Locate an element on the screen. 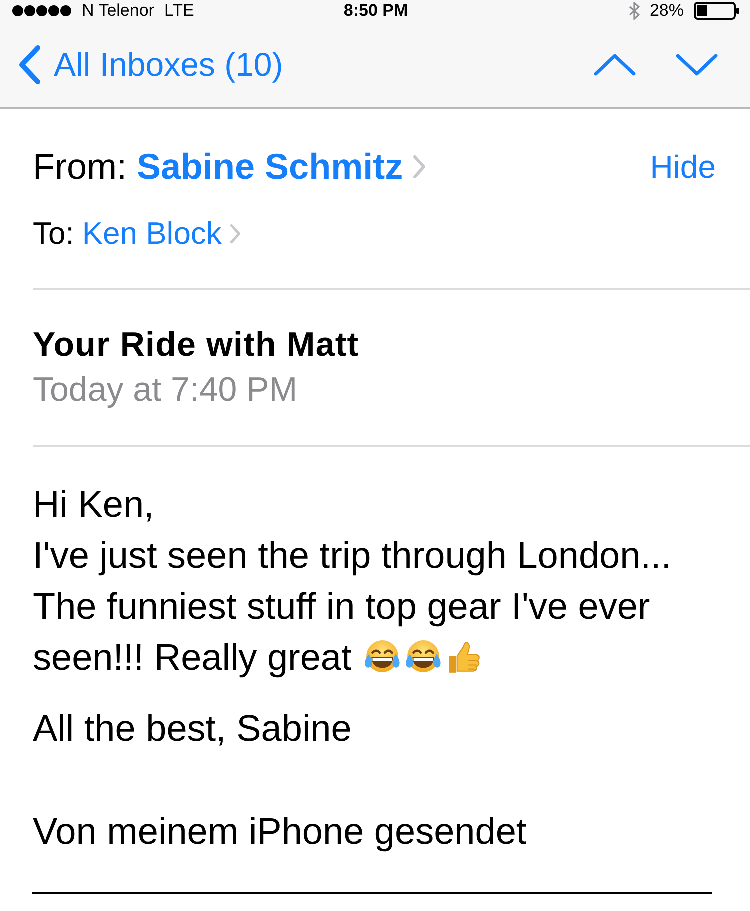 The height and width of the screenshot is (911, 750). message-date: Today at 7:40 PM is located at coordinates (166, 390).